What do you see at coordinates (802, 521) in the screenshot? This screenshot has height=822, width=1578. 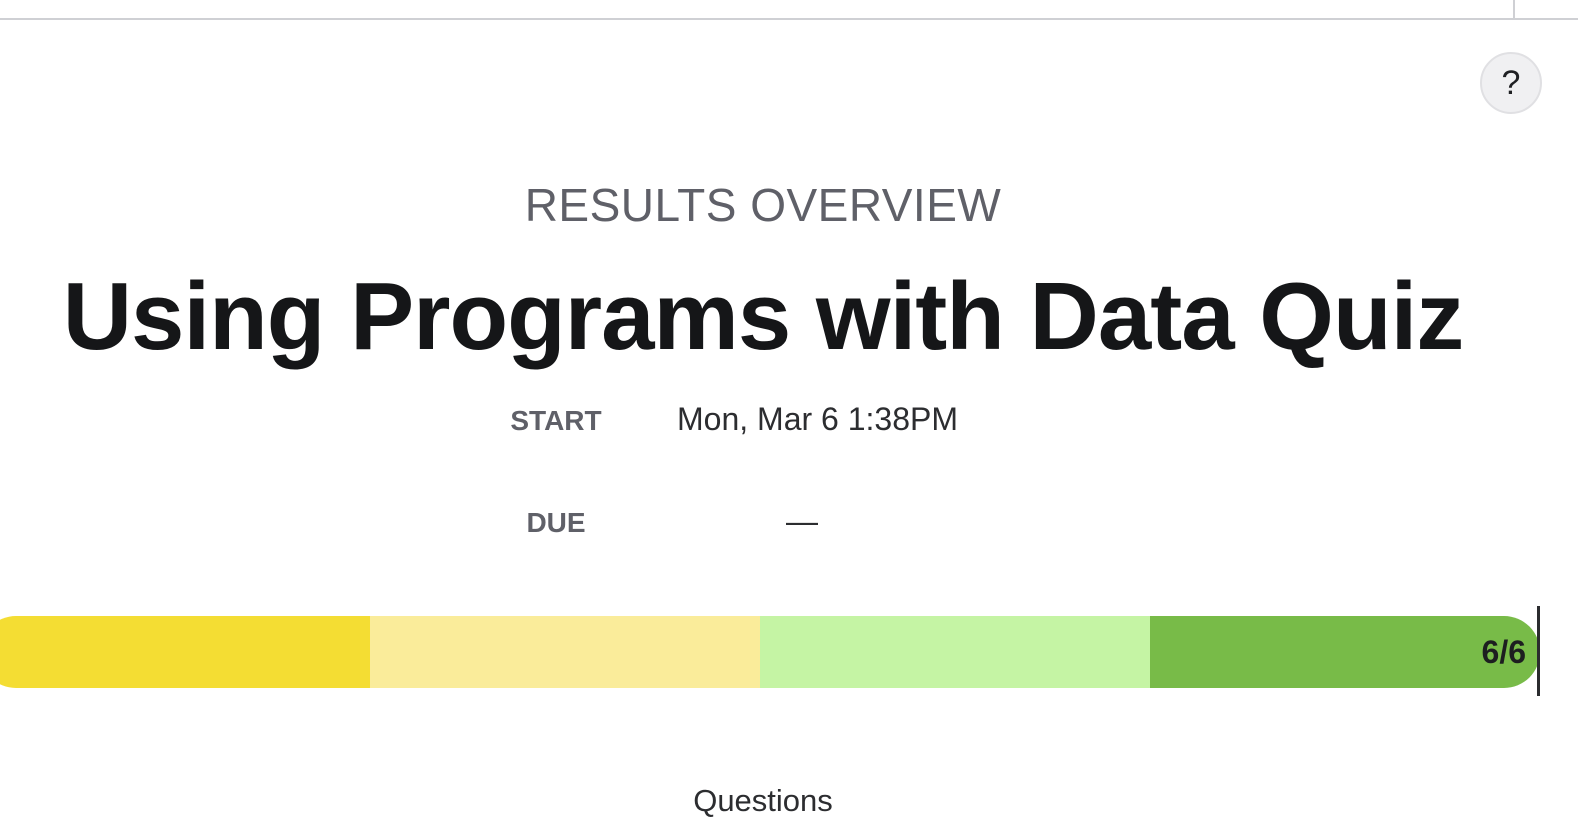 I see `due-value: —` at bounding box center [802, 521].